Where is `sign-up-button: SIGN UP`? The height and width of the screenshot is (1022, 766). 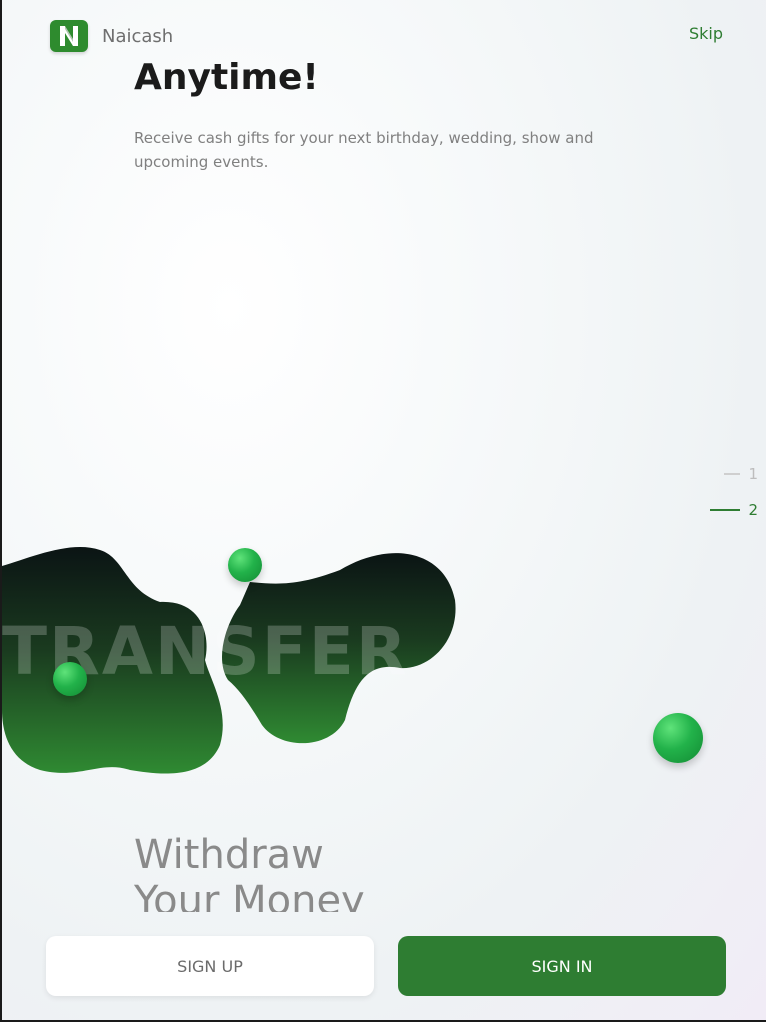 sign-up-button: SIGN UP is located at coordinates (210, 966).